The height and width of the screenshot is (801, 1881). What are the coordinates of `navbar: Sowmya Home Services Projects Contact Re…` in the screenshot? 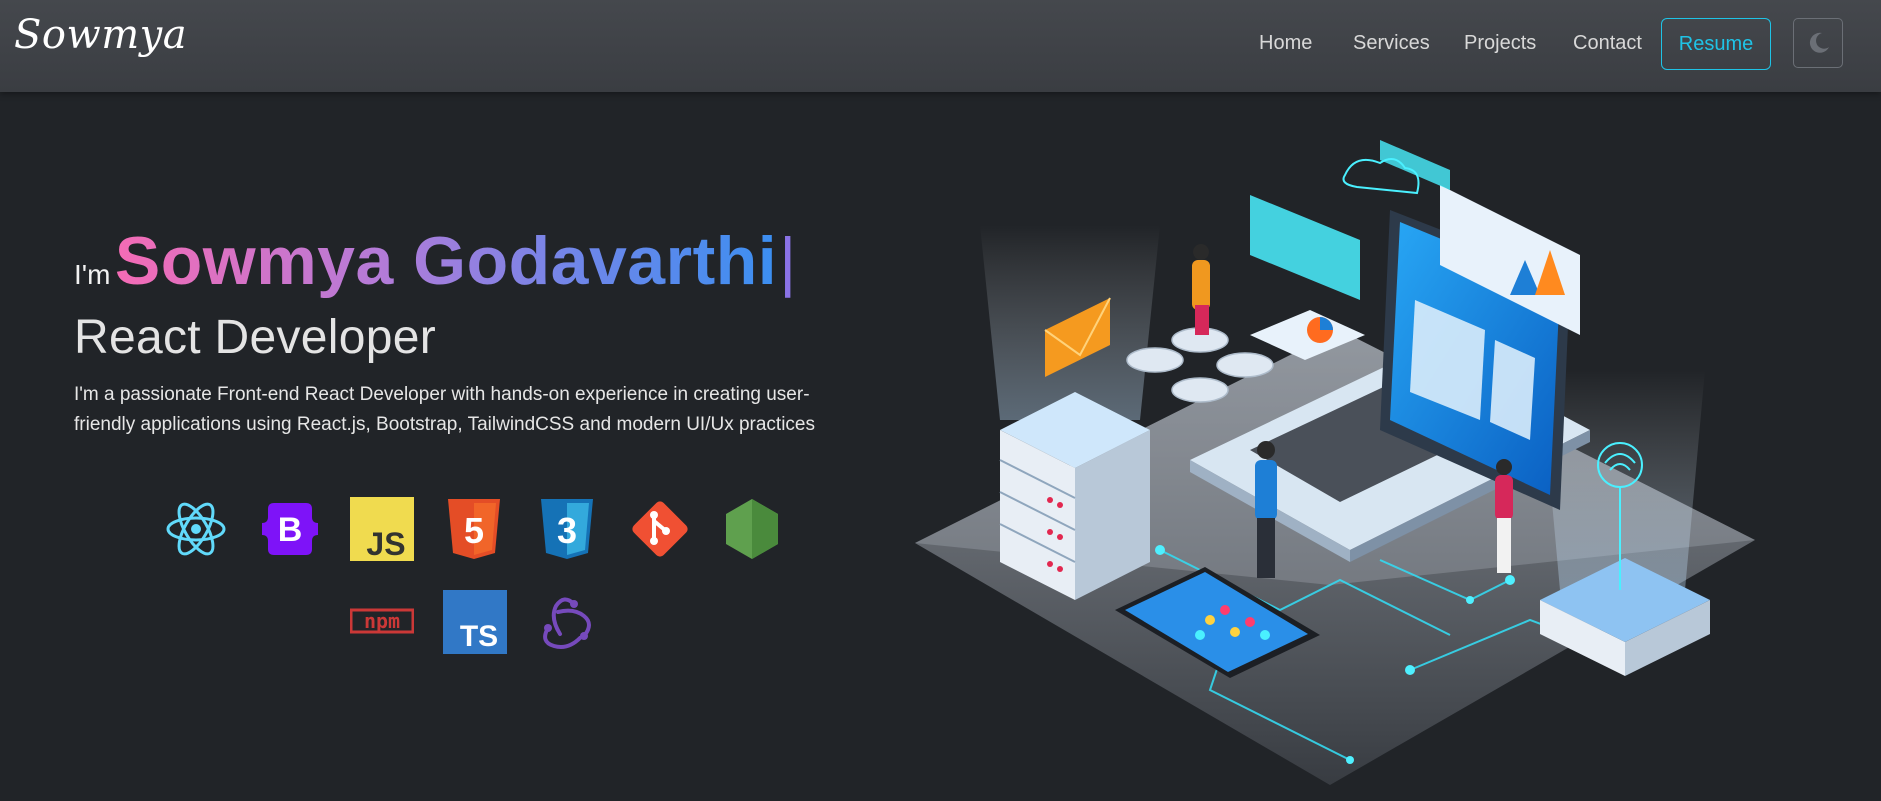 It's located at (940, 46).